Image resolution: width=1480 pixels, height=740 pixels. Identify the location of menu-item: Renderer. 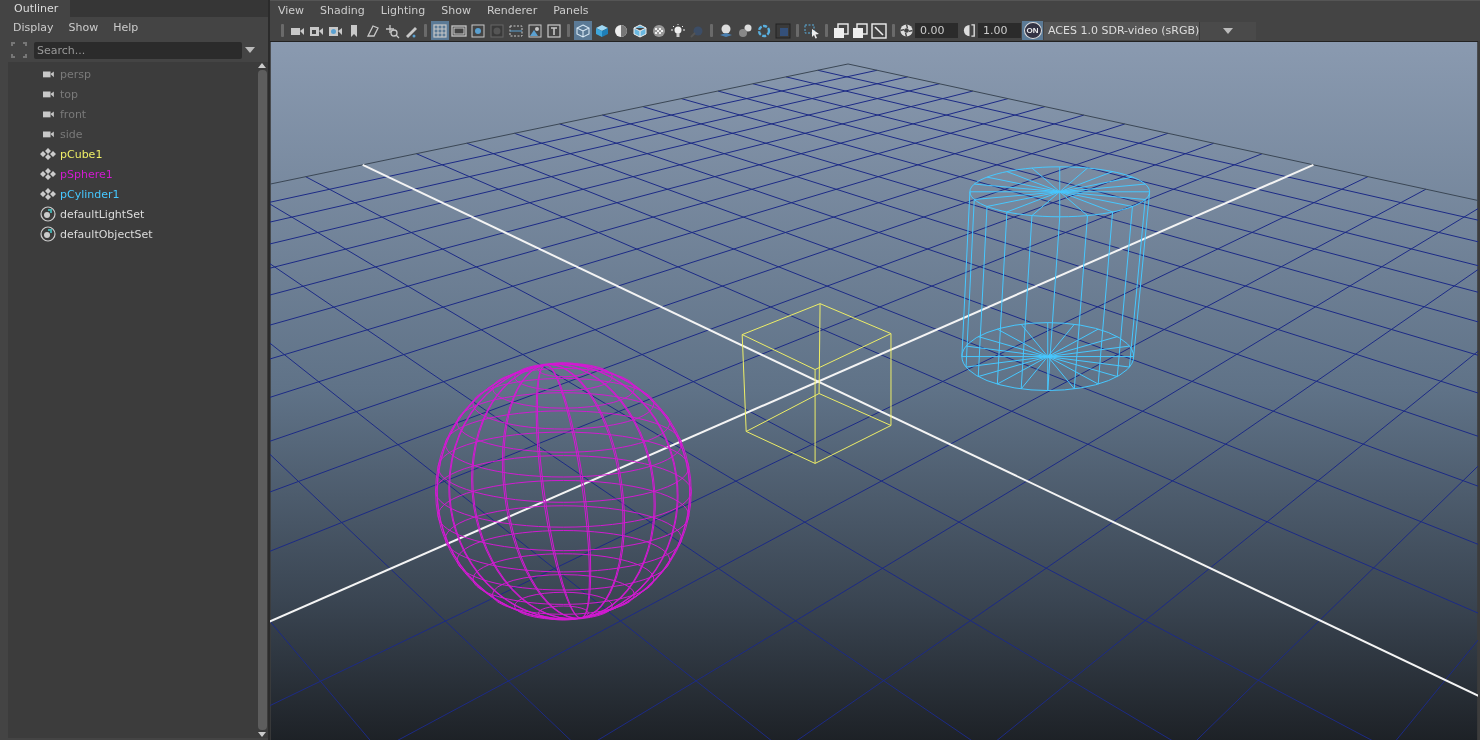
(512, 11).